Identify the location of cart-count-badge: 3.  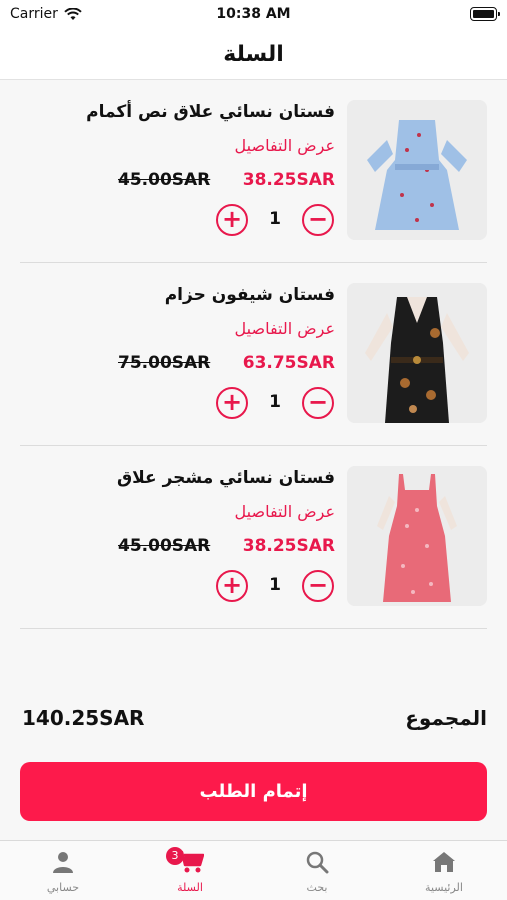
(175, 856).